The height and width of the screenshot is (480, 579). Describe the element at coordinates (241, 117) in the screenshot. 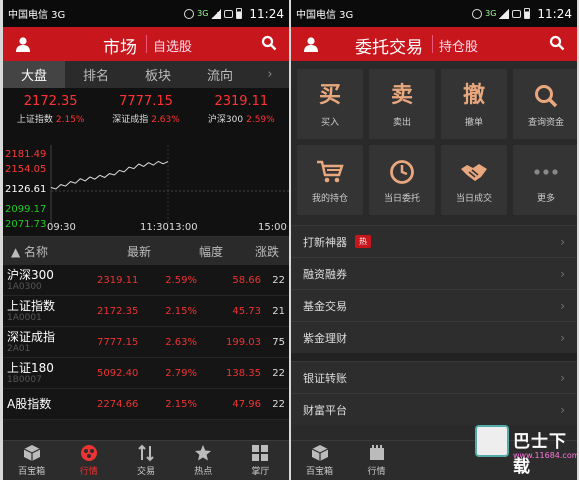

I see `index-hs300: 2319.11 沪深300 2.59%` at that location.